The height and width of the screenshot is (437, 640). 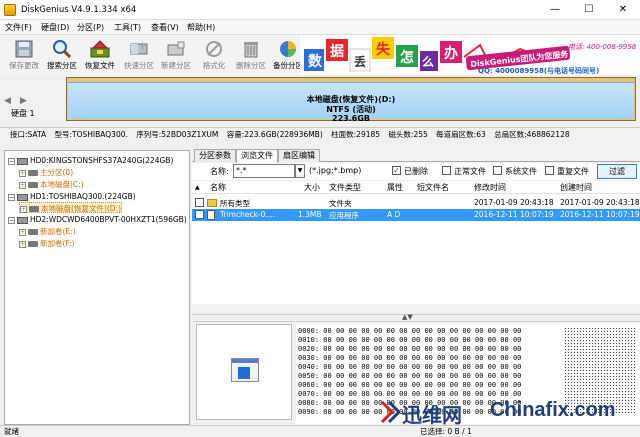 What do you see at coordinates (345, 187) in the screenshot?
I see `col-type: 文件类型` at bounding box center [345, 187].